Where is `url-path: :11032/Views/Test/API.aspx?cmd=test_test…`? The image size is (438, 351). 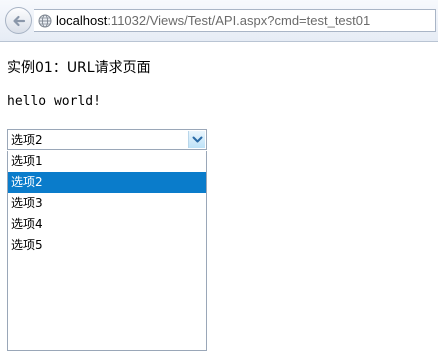 url-path: :11032/Views/Test/API.aspx?cmd=test_test… is located at coordinates (239, 20).